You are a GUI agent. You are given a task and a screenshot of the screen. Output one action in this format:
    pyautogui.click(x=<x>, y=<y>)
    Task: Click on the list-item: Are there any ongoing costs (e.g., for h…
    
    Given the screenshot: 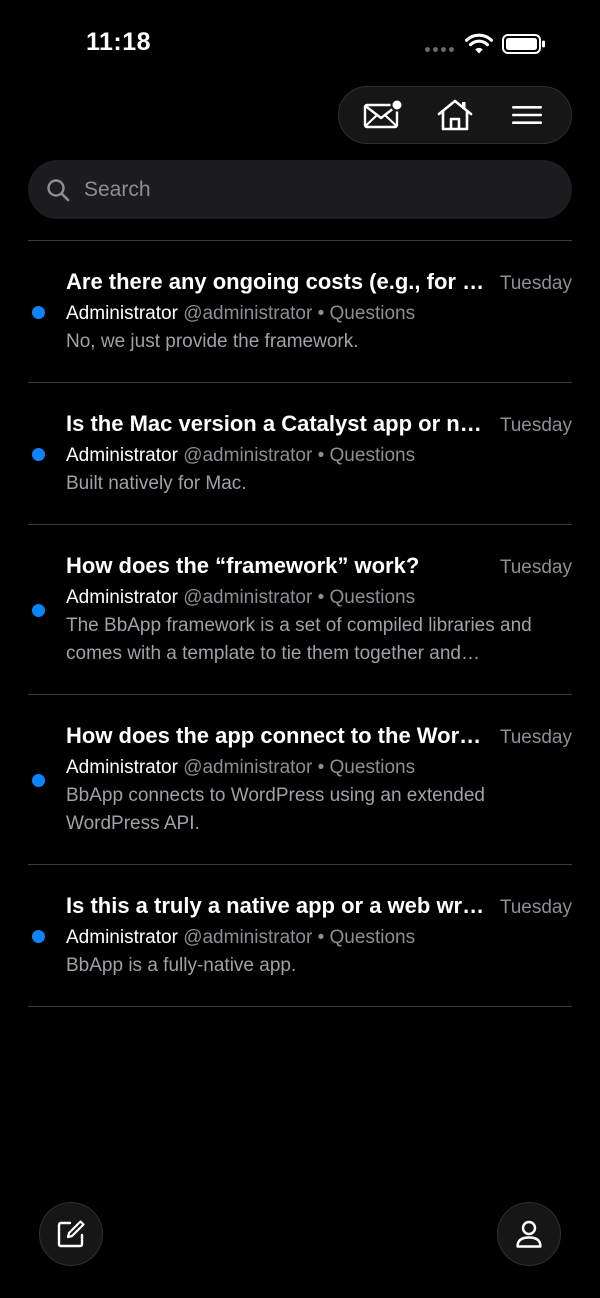 What is the action you would take?
    pyautogui.click(x=300, y=311)
    